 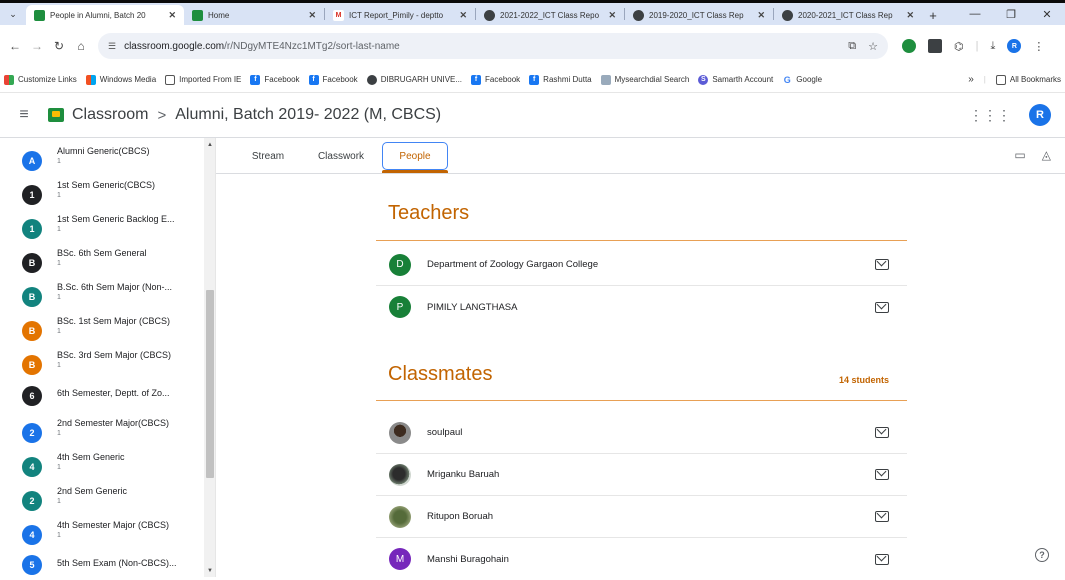 I want to click on bookmark-star-icon: ☆, so click(x=873, y=46).